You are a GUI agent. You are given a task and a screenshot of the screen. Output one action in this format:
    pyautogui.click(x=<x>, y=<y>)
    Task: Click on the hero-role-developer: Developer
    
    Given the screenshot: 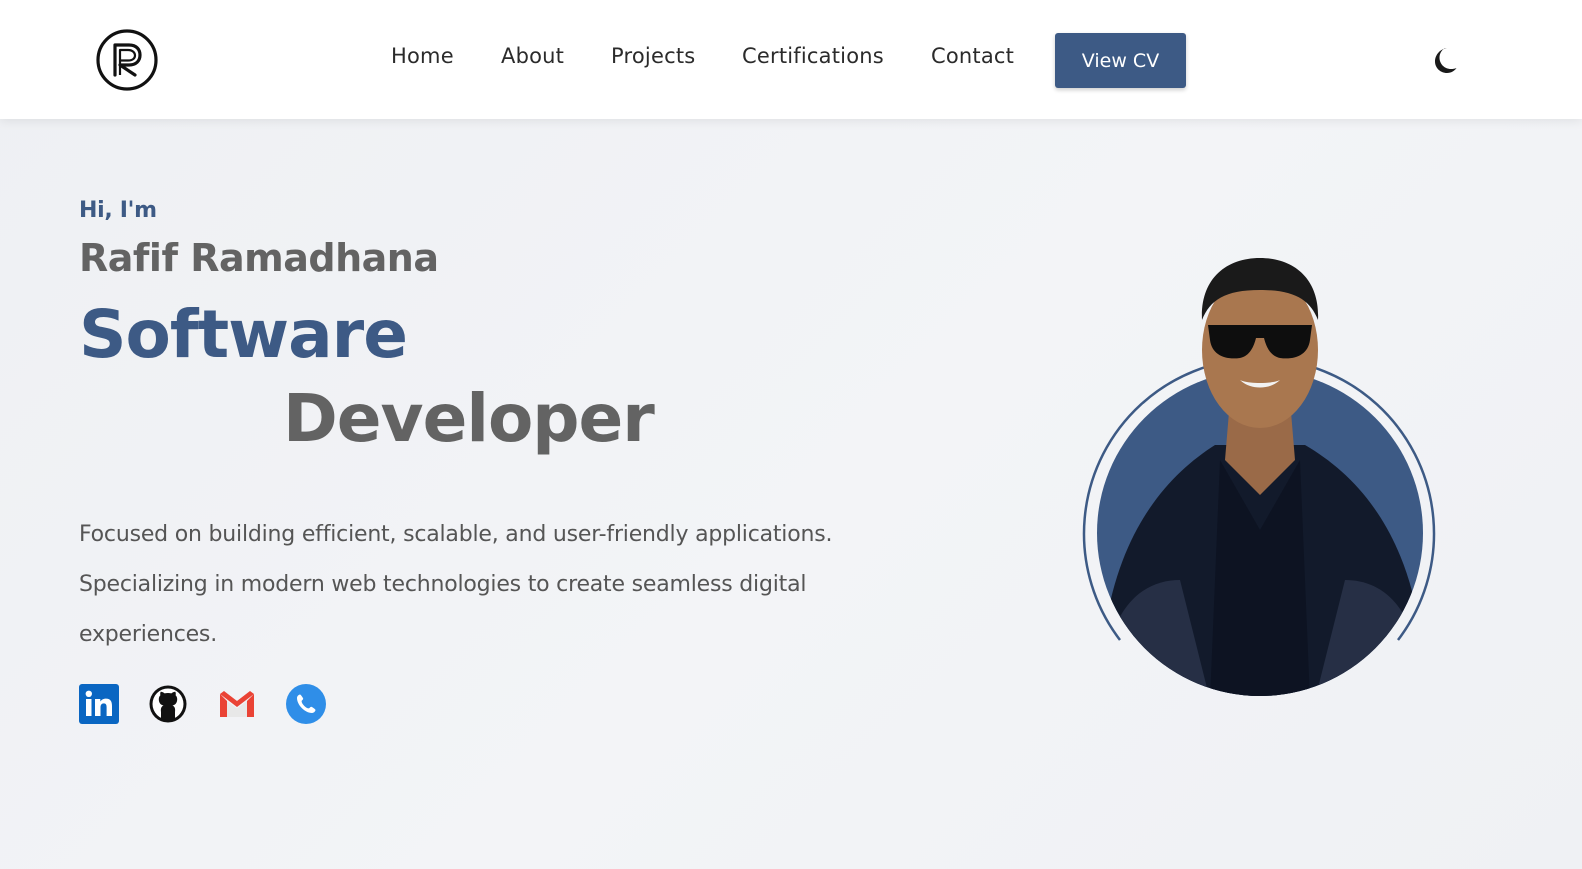 What is the action you would take?
    pyautogui.click(x=469, y=418)
    